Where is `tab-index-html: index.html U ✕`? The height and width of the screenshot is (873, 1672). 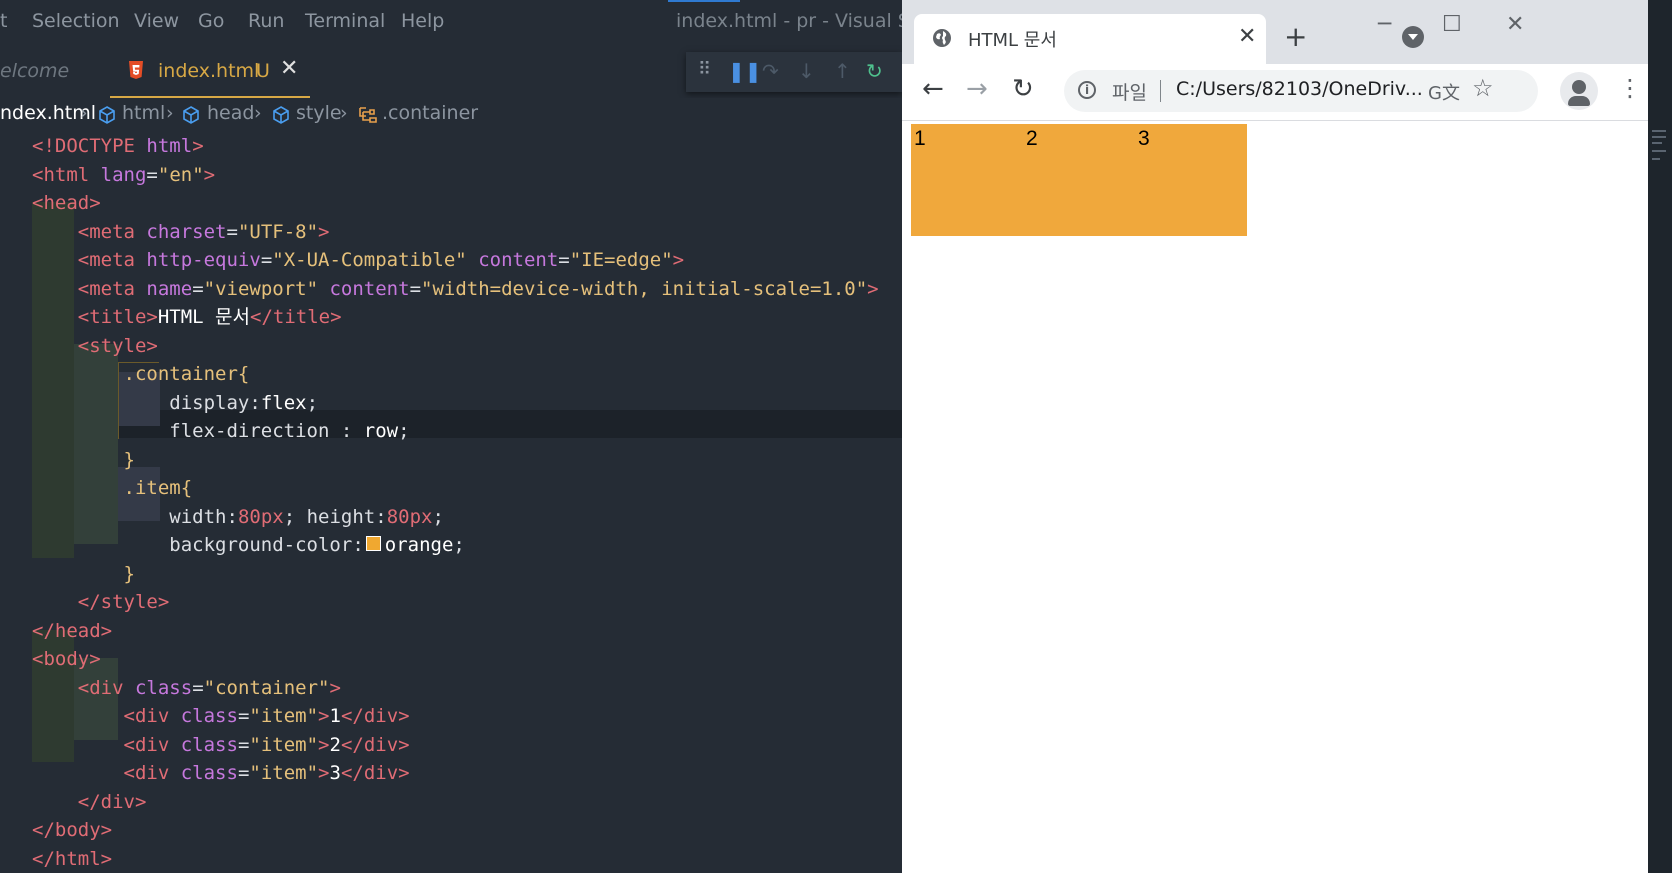 tab-index-html: index.html U ✕ is located at coordinates (210, 71).